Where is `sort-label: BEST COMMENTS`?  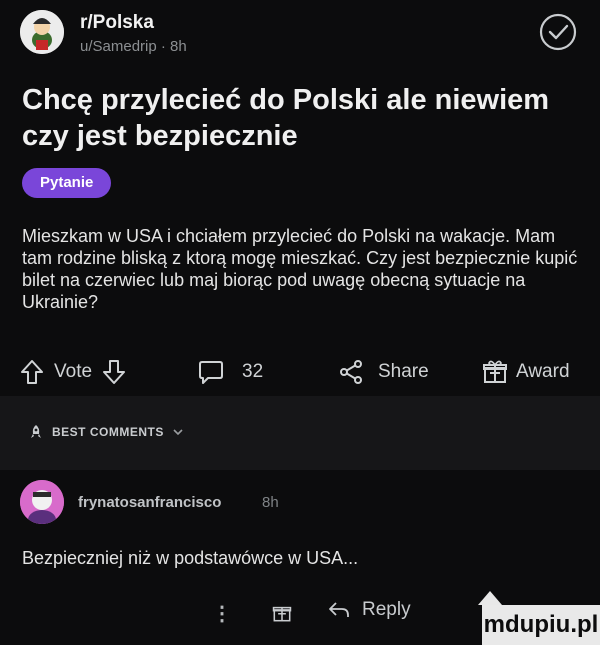 sort-label: BEST COMMENTS is located at coordinates (108, 432).